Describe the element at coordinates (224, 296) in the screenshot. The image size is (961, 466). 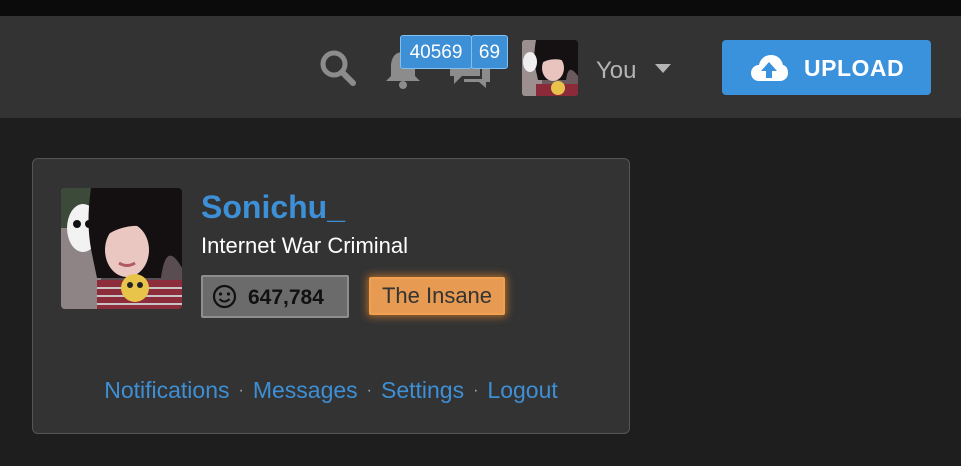
I see `smile-icon` at that location.